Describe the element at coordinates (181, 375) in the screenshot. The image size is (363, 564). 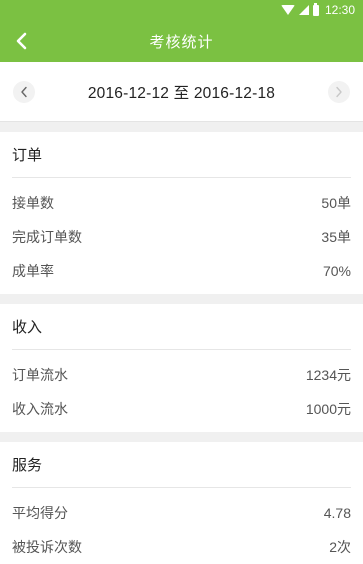
I see `list-item: 订单流水 1234元` at that location.